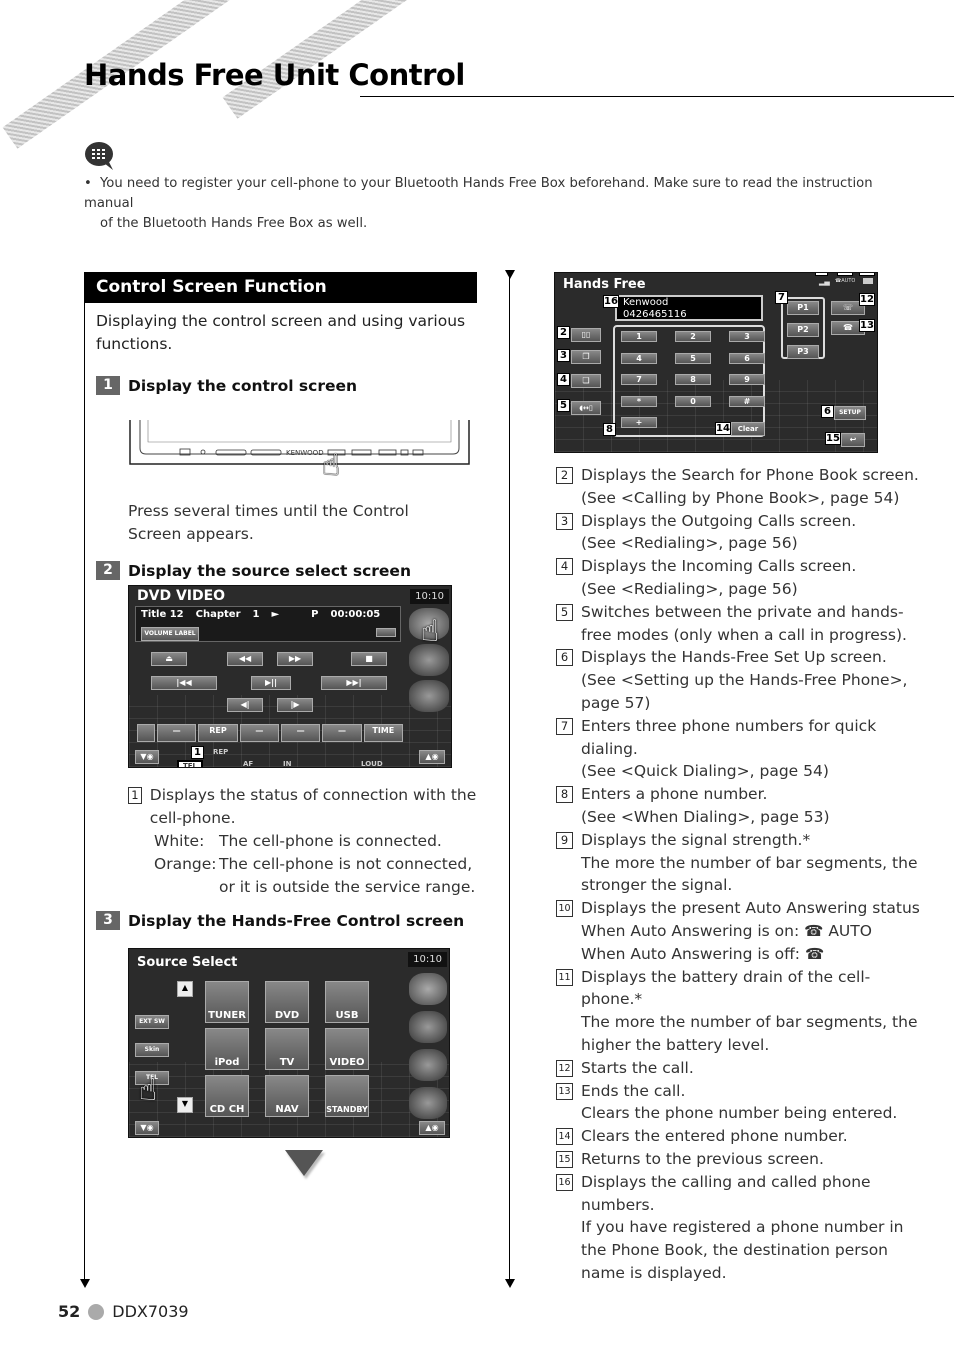  I want to click on key-hash: #, so click(747, 401).